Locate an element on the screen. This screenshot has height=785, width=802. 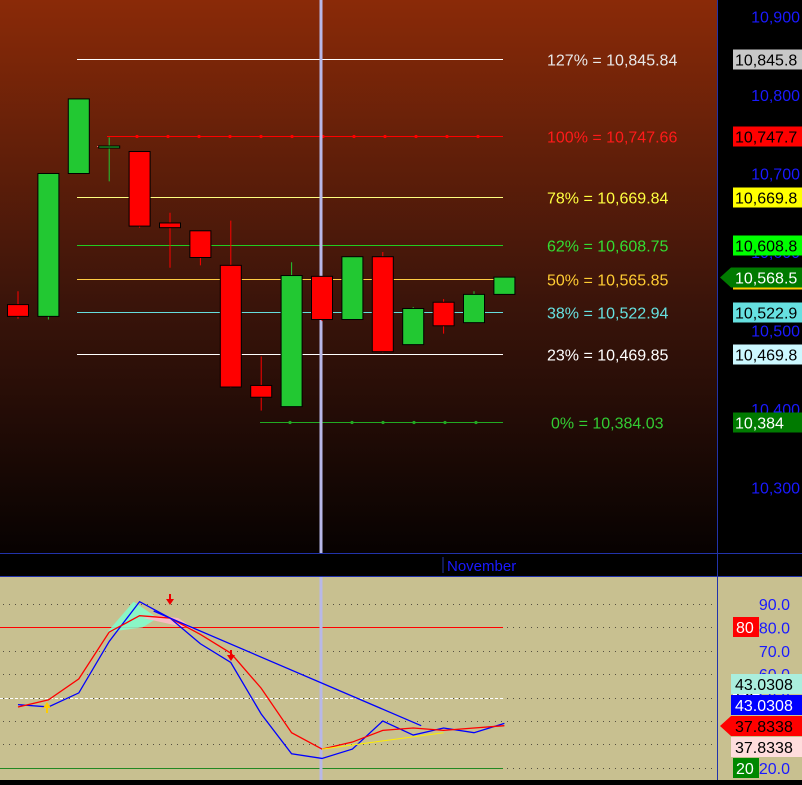
price-axis-tick-label: 10,900 is located at coordinates (775, 18).